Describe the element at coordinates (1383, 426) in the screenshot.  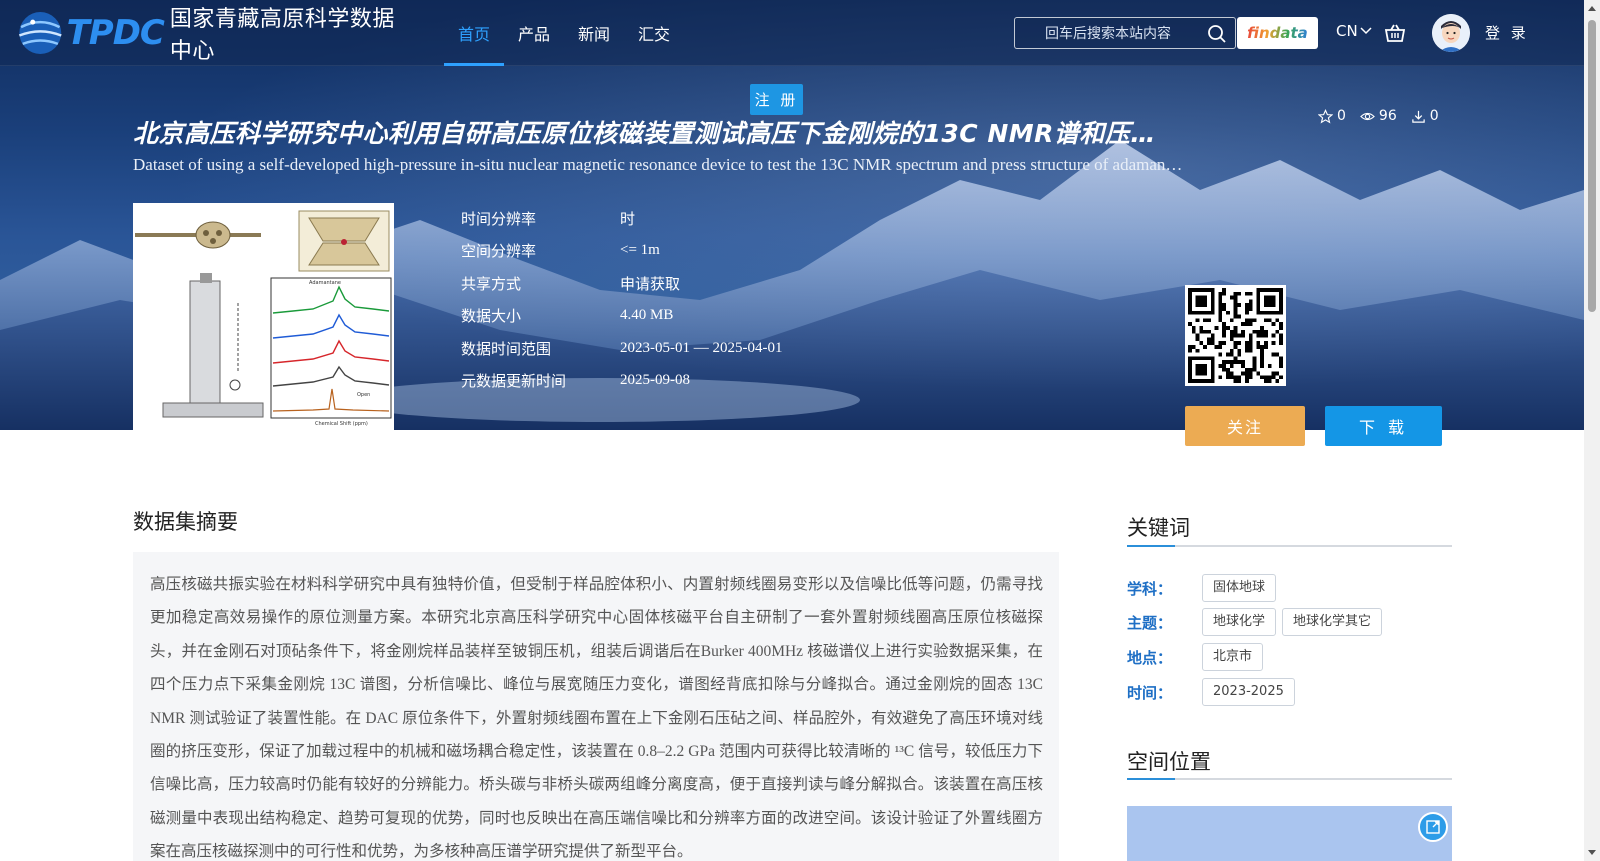
I see `download-button: 下 载` at that location.